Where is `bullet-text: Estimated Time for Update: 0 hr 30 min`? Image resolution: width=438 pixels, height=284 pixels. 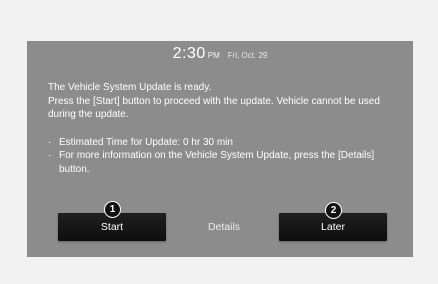
bullet-text: Estimated Time for Update: 0 hr 30 min is located at coordinates (146, 142).